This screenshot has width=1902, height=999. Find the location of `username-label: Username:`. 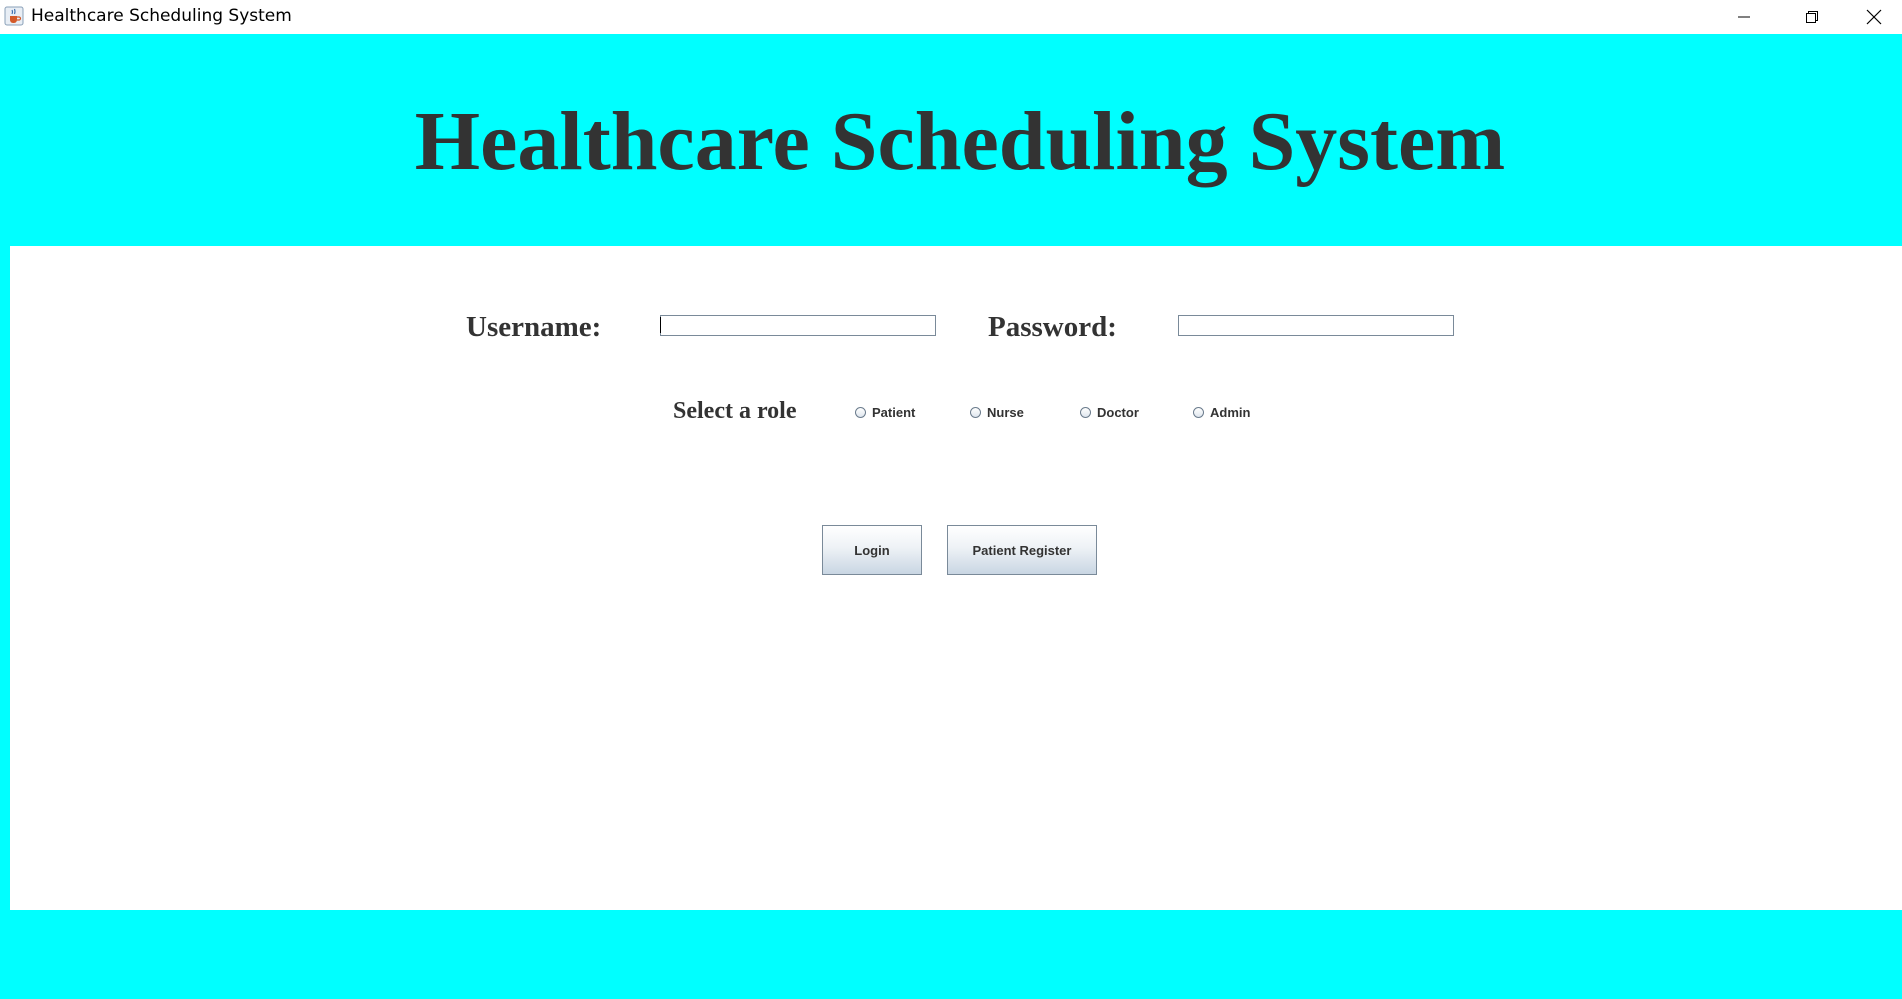

username-label: Username: is located at coordinates (534, 327).